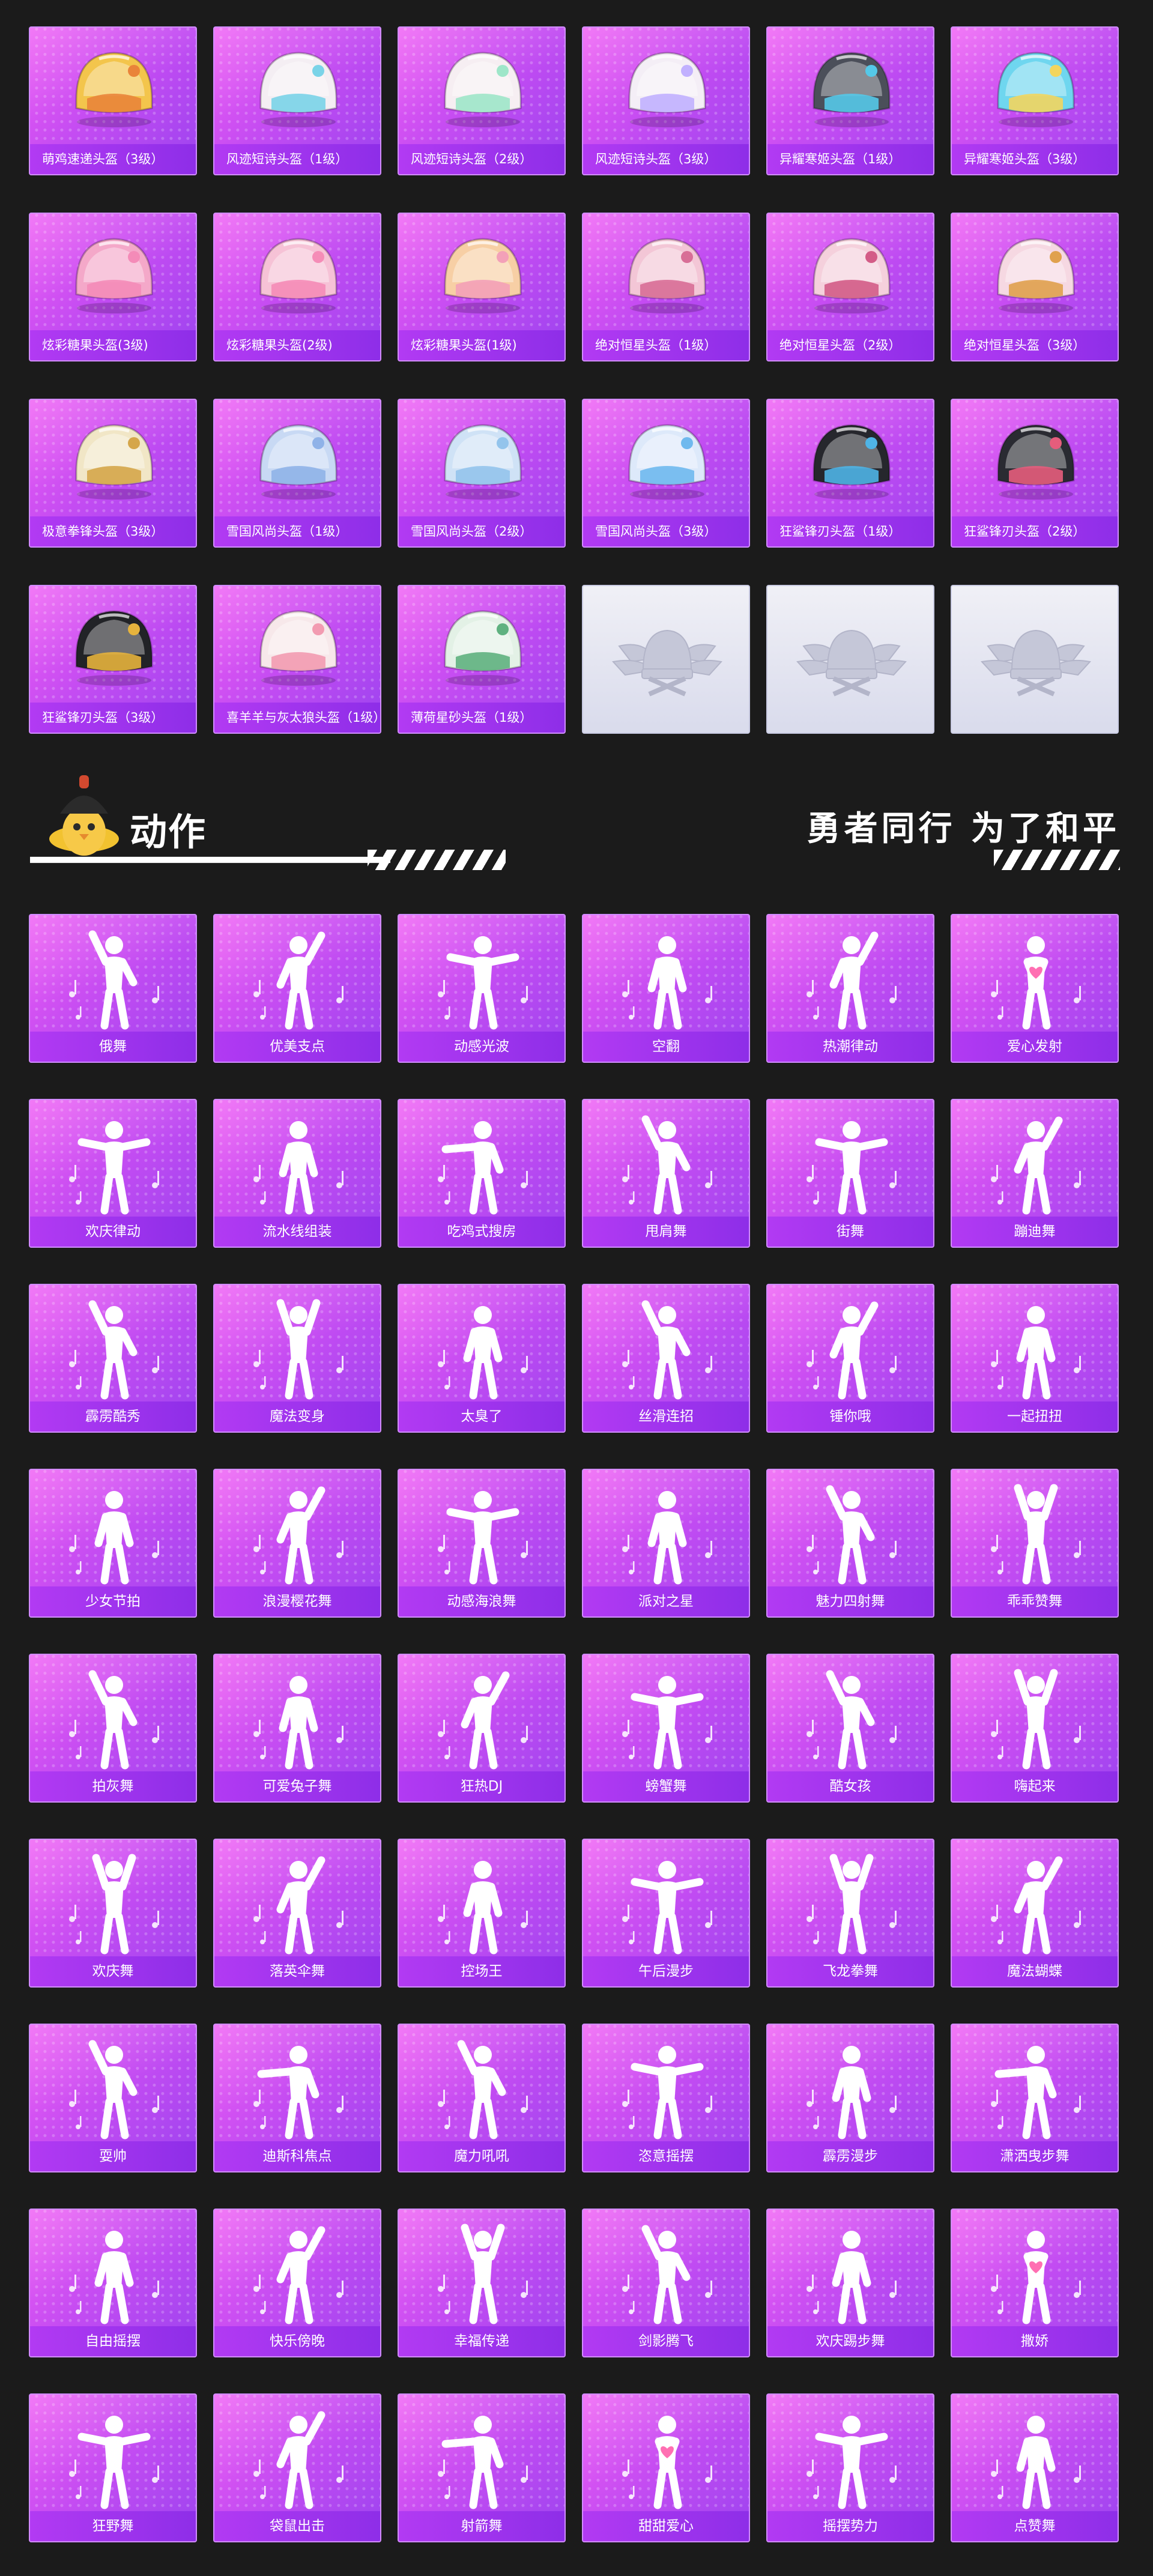  I want to click on emote-card: 太臭了, so click(482, 1358).